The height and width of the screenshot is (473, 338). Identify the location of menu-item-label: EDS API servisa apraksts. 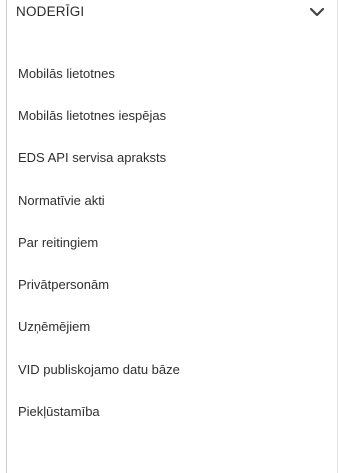
(92, 158).